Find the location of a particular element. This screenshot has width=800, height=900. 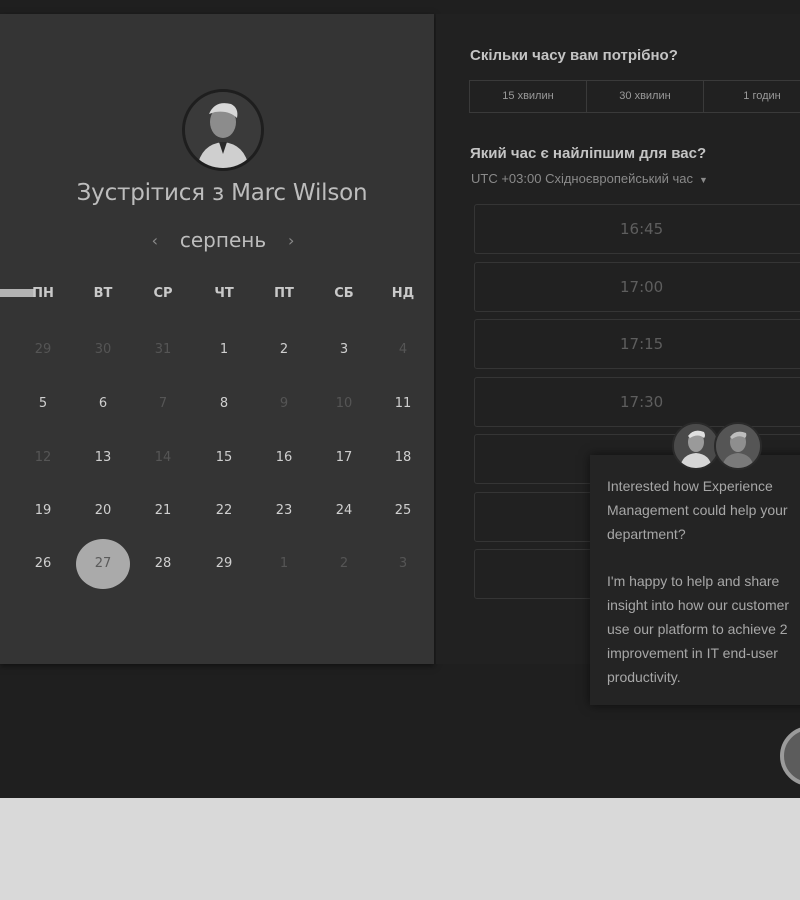

time-question: Який час є найліпшим для вас? is located at coordinates (588, 153).